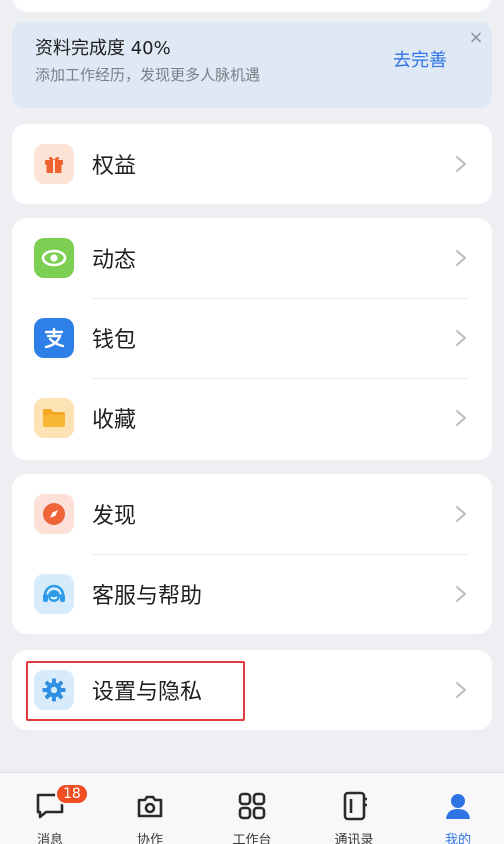 This screenshot has height=844, width=504. Describe the element at coordinates (147, 596) in the screenshot. I see `menu-label-support: 客服与帮助` at that location.